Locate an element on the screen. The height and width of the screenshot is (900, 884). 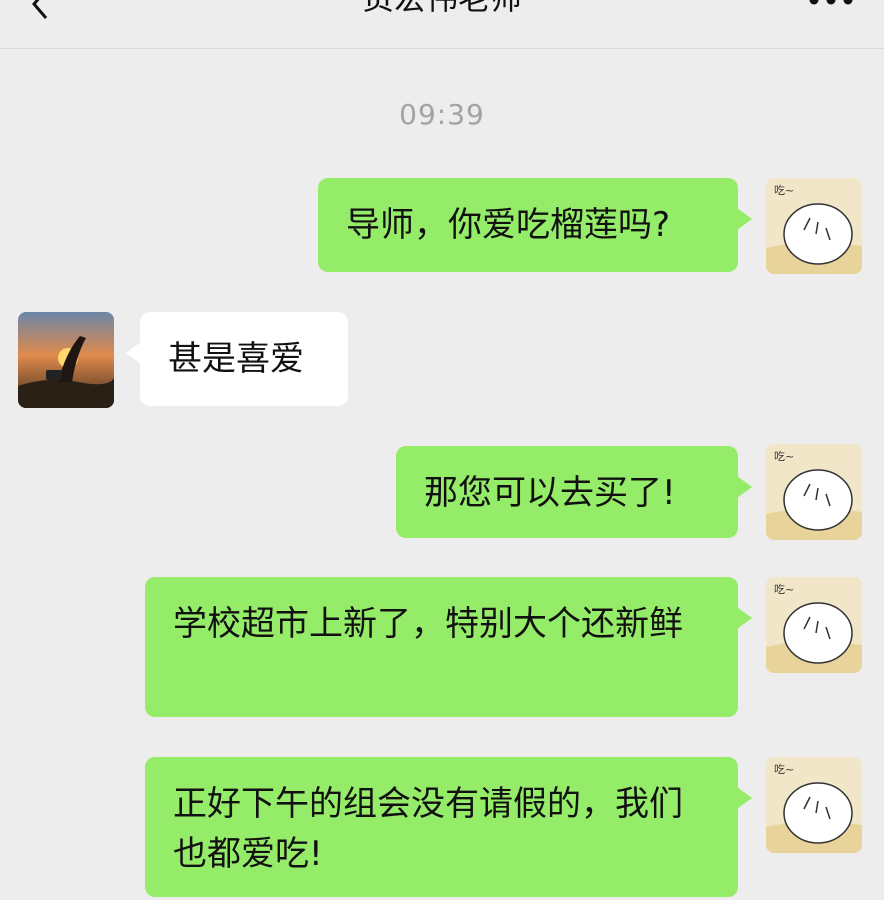
message-bubble-sent: 正好下午的组会没有请假的，我们也都爱吃! is located at coordinates (448, 827).